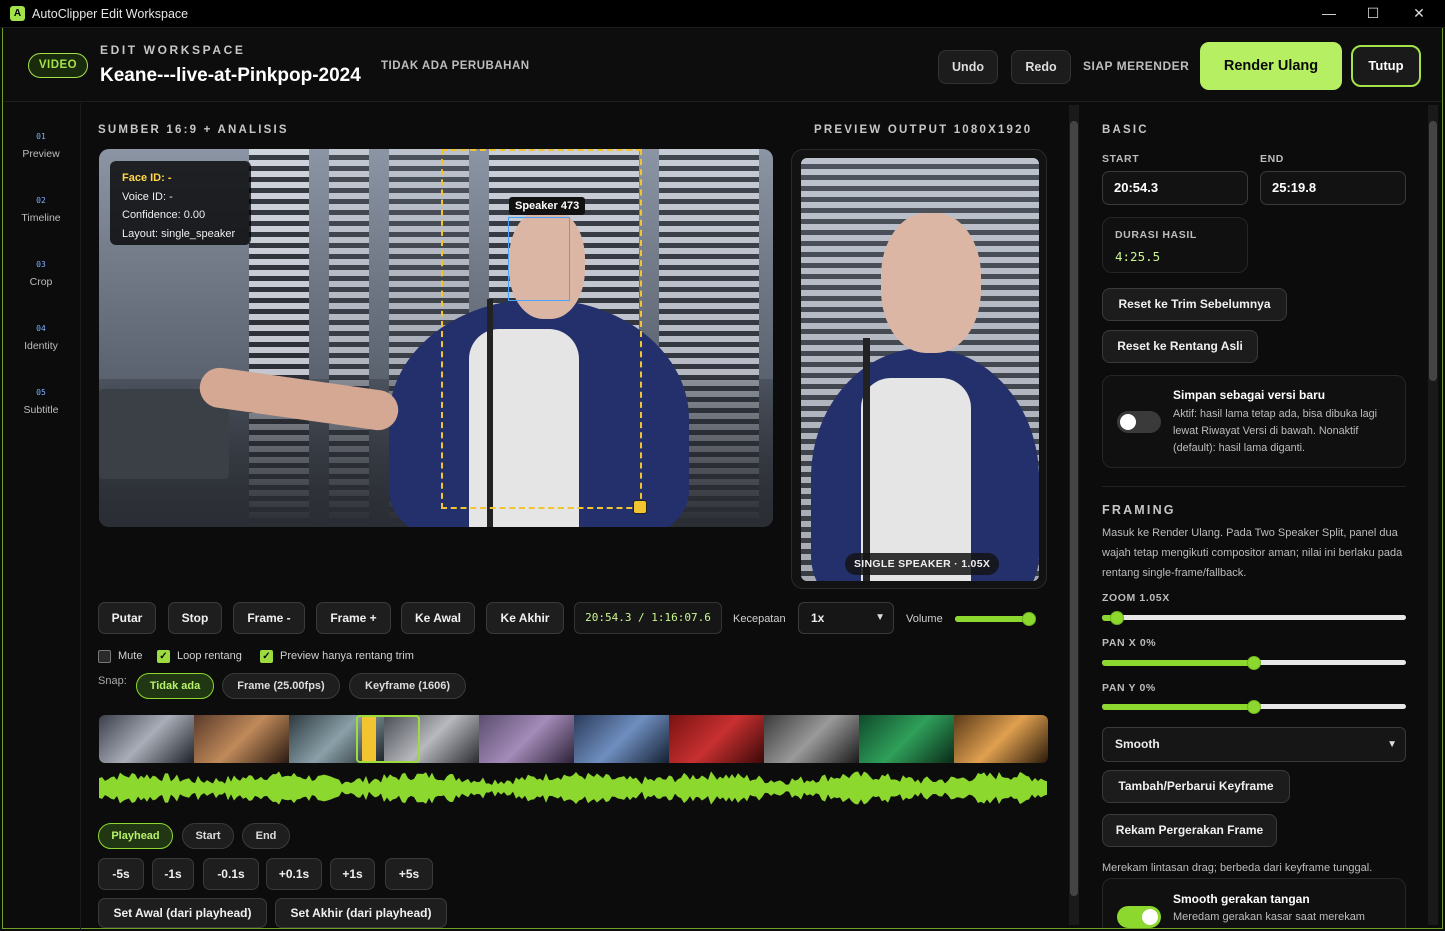 The width and height of the screenshot is (1445, 931). What do you see at coordinates (1136, 598) in the screenshot?
I see `zoom-label: ZOOM 1.05X` at bounding box center [1136, 598].